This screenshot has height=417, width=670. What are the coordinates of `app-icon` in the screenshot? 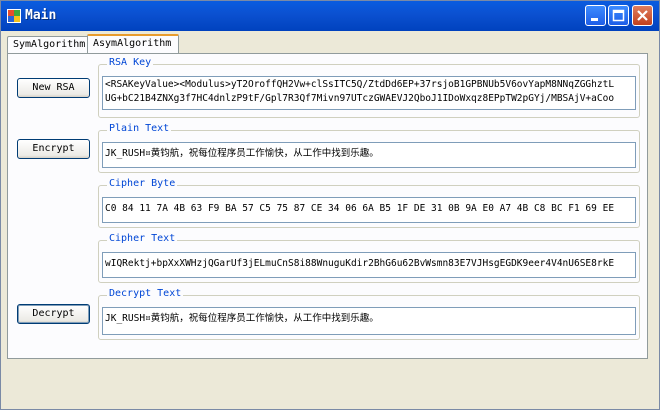 It's located at (14, 16).